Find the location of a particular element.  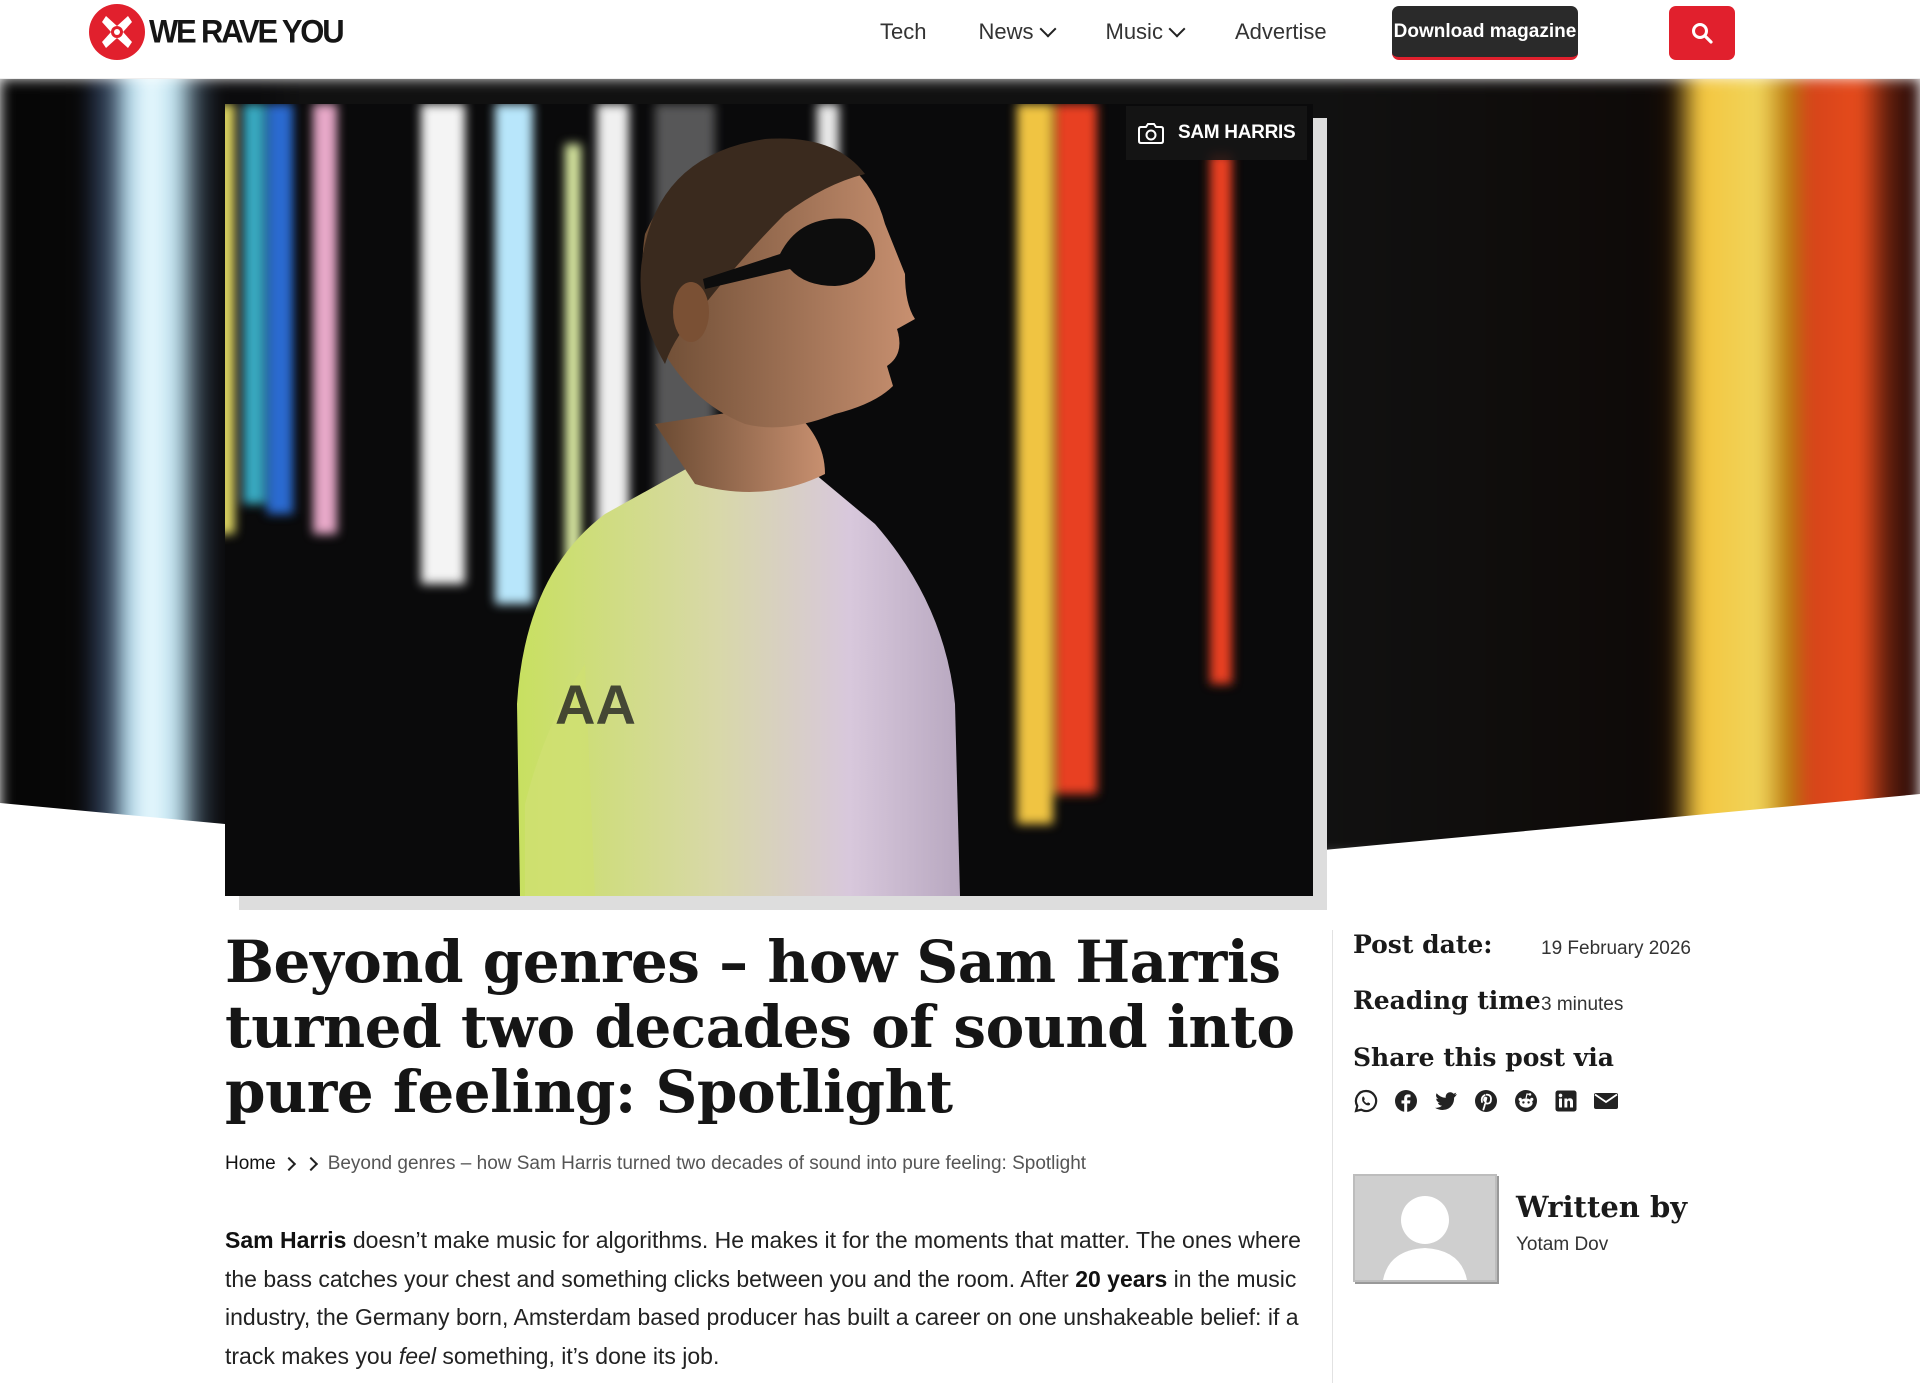

logo-mark-icon is located at coordinates (117, 32).